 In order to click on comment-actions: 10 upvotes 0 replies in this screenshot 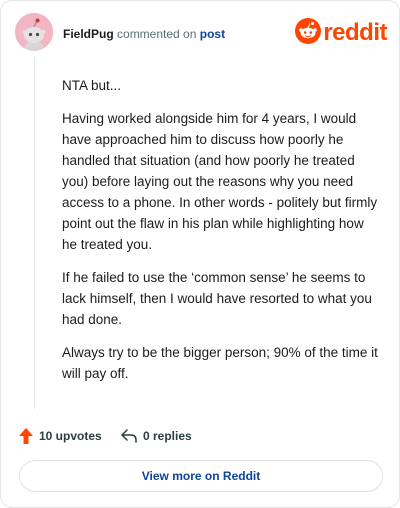, I will do `click(199, 436)`.